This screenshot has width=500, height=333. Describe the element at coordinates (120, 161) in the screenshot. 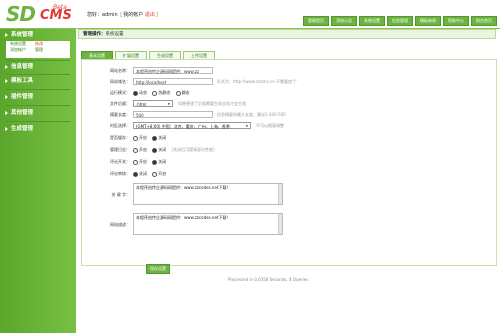

I see `comment-switch-label: 评论开关：` at that location.